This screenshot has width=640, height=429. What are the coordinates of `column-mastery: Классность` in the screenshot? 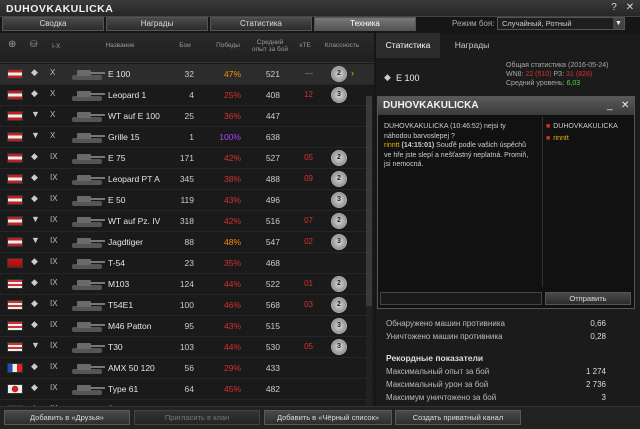 It's located at (342, 45).